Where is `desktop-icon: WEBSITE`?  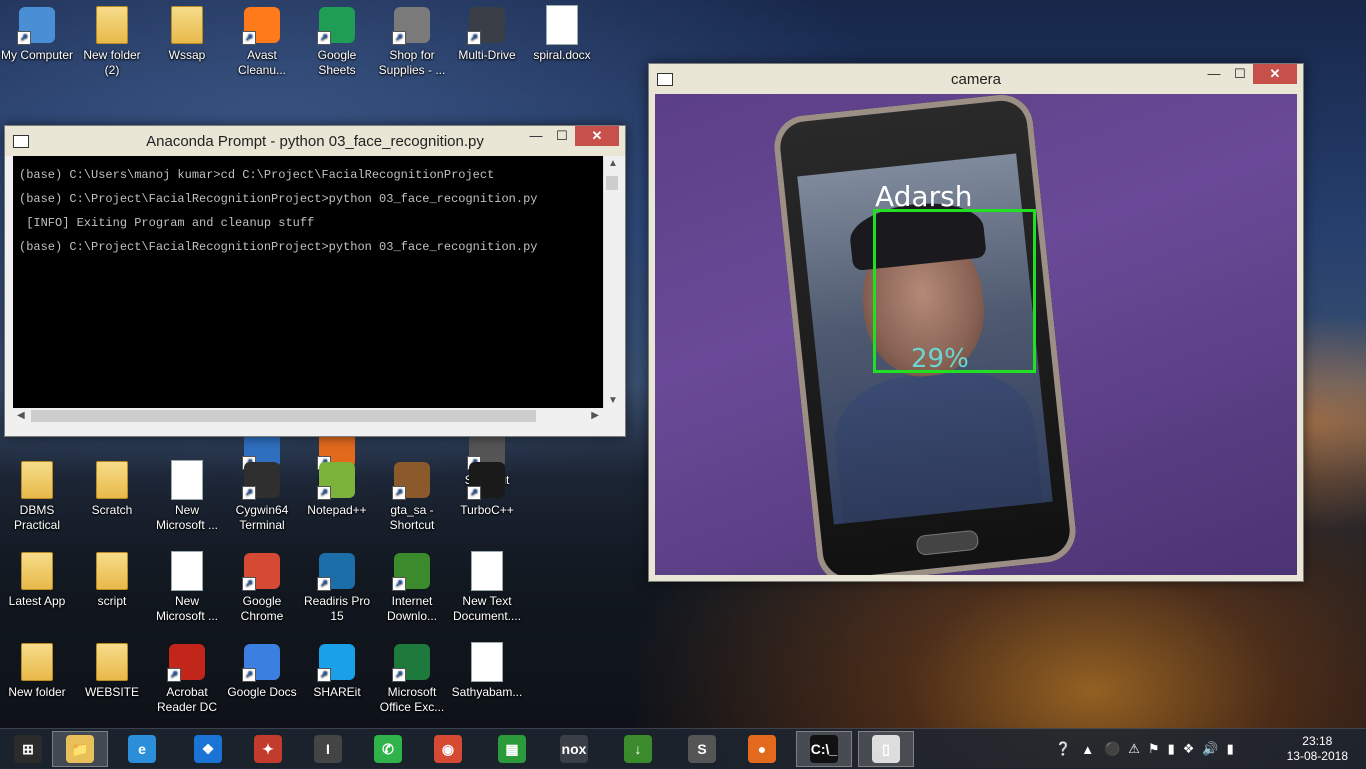
desktop-icon: WEBSITE is located at coordinates (112, 671).